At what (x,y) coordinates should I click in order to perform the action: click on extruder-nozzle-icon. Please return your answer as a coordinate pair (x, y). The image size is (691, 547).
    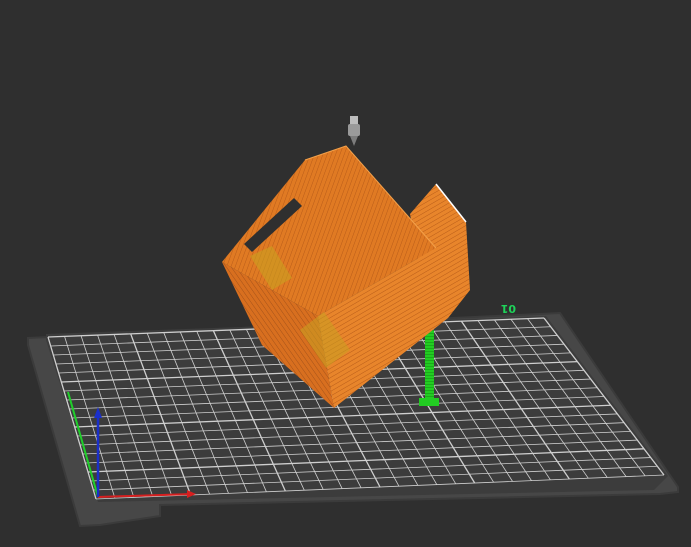
    Looking at the image, I should click on (354, 131).